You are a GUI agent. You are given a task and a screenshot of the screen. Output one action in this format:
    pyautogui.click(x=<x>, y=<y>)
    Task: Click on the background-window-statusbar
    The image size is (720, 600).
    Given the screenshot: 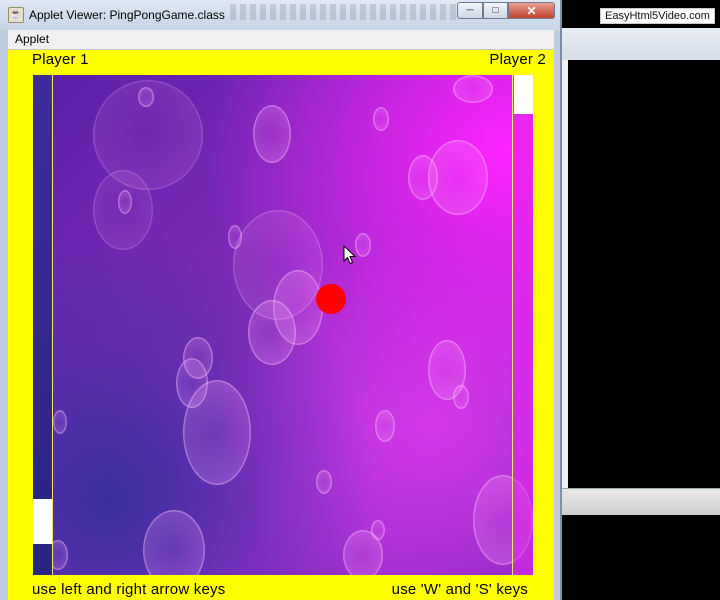 What is the action you would take?
    pyautogui.click(x=640, y=501)
    